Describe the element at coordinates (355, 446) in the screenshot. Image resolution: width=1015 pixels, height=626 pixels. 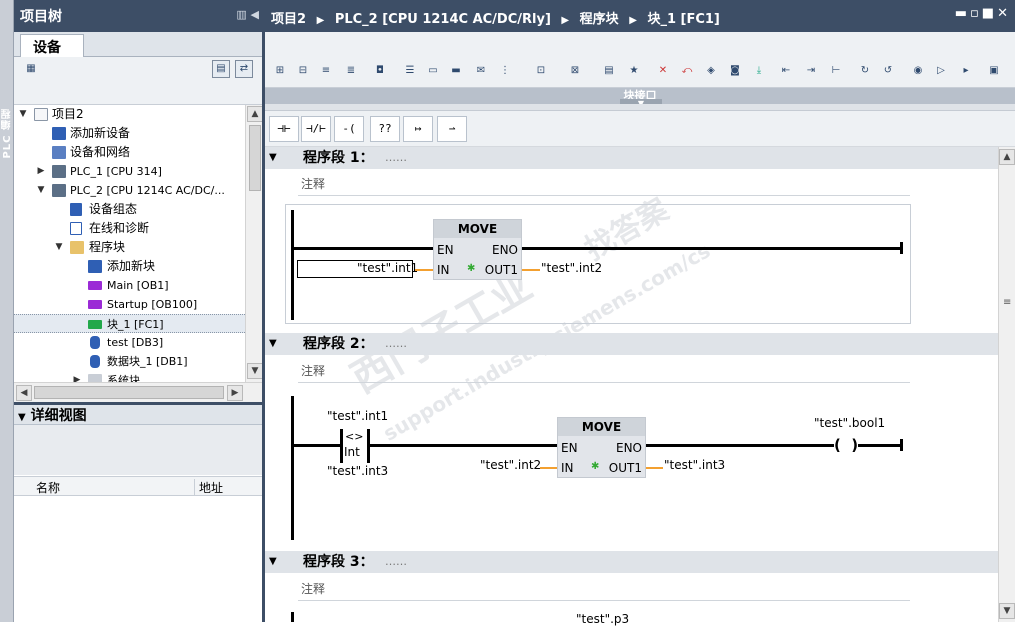
I see `compare-contact: <> Int` at that location.